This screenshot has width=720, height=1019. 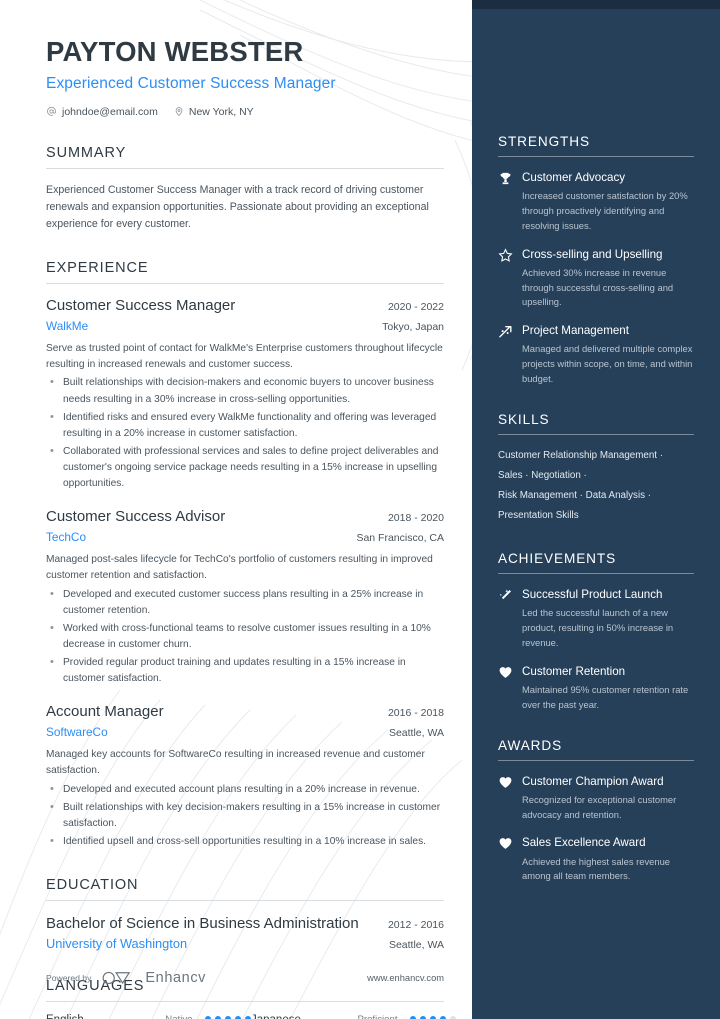 What do you see at coordinates (530, 745) in the screenshot?
I see `section-title-awards: AWARDS` at bounding box center [530, 745].